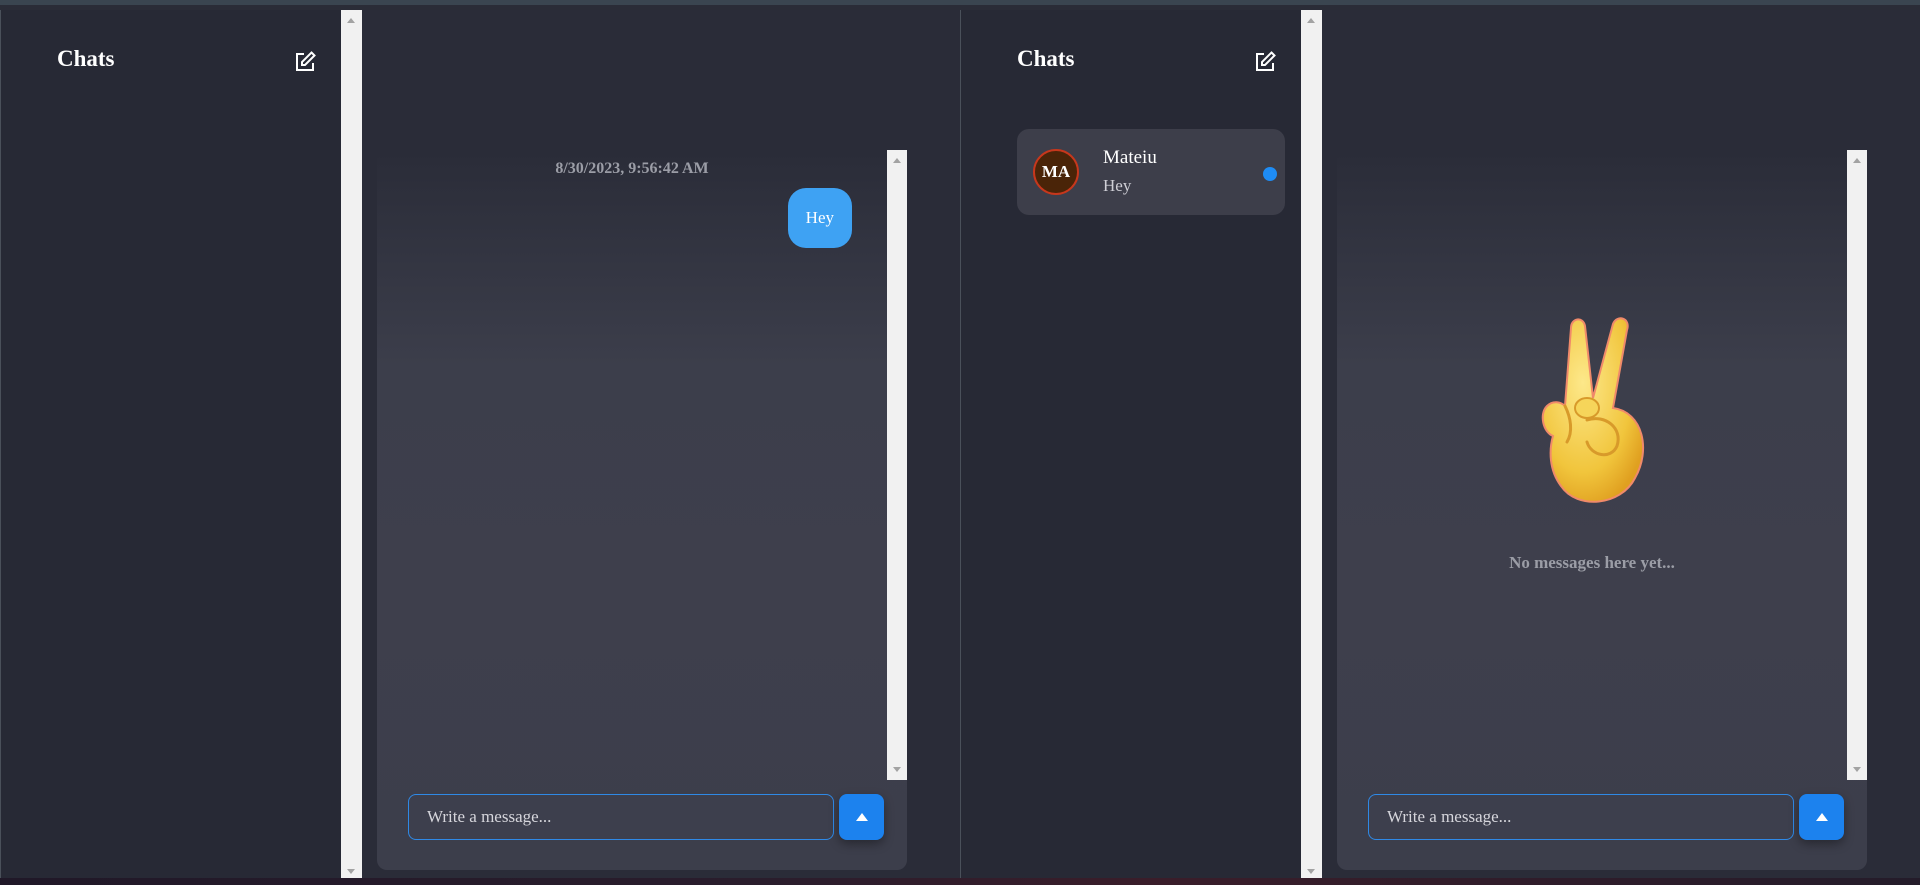  I want to click on victory-hand-icon, so click(1593, 410).